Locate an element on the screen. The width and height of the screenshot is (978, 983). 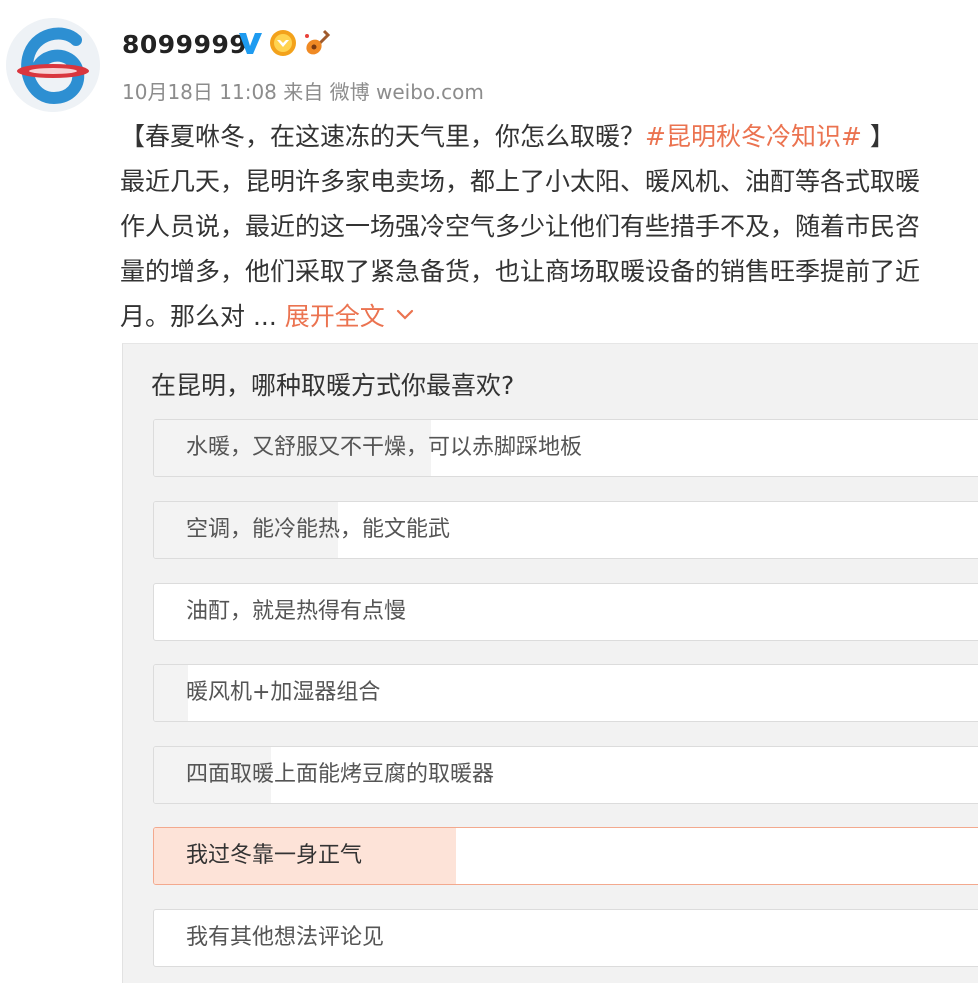
post-date: 10月18日 is located at coordinates (167, 92).